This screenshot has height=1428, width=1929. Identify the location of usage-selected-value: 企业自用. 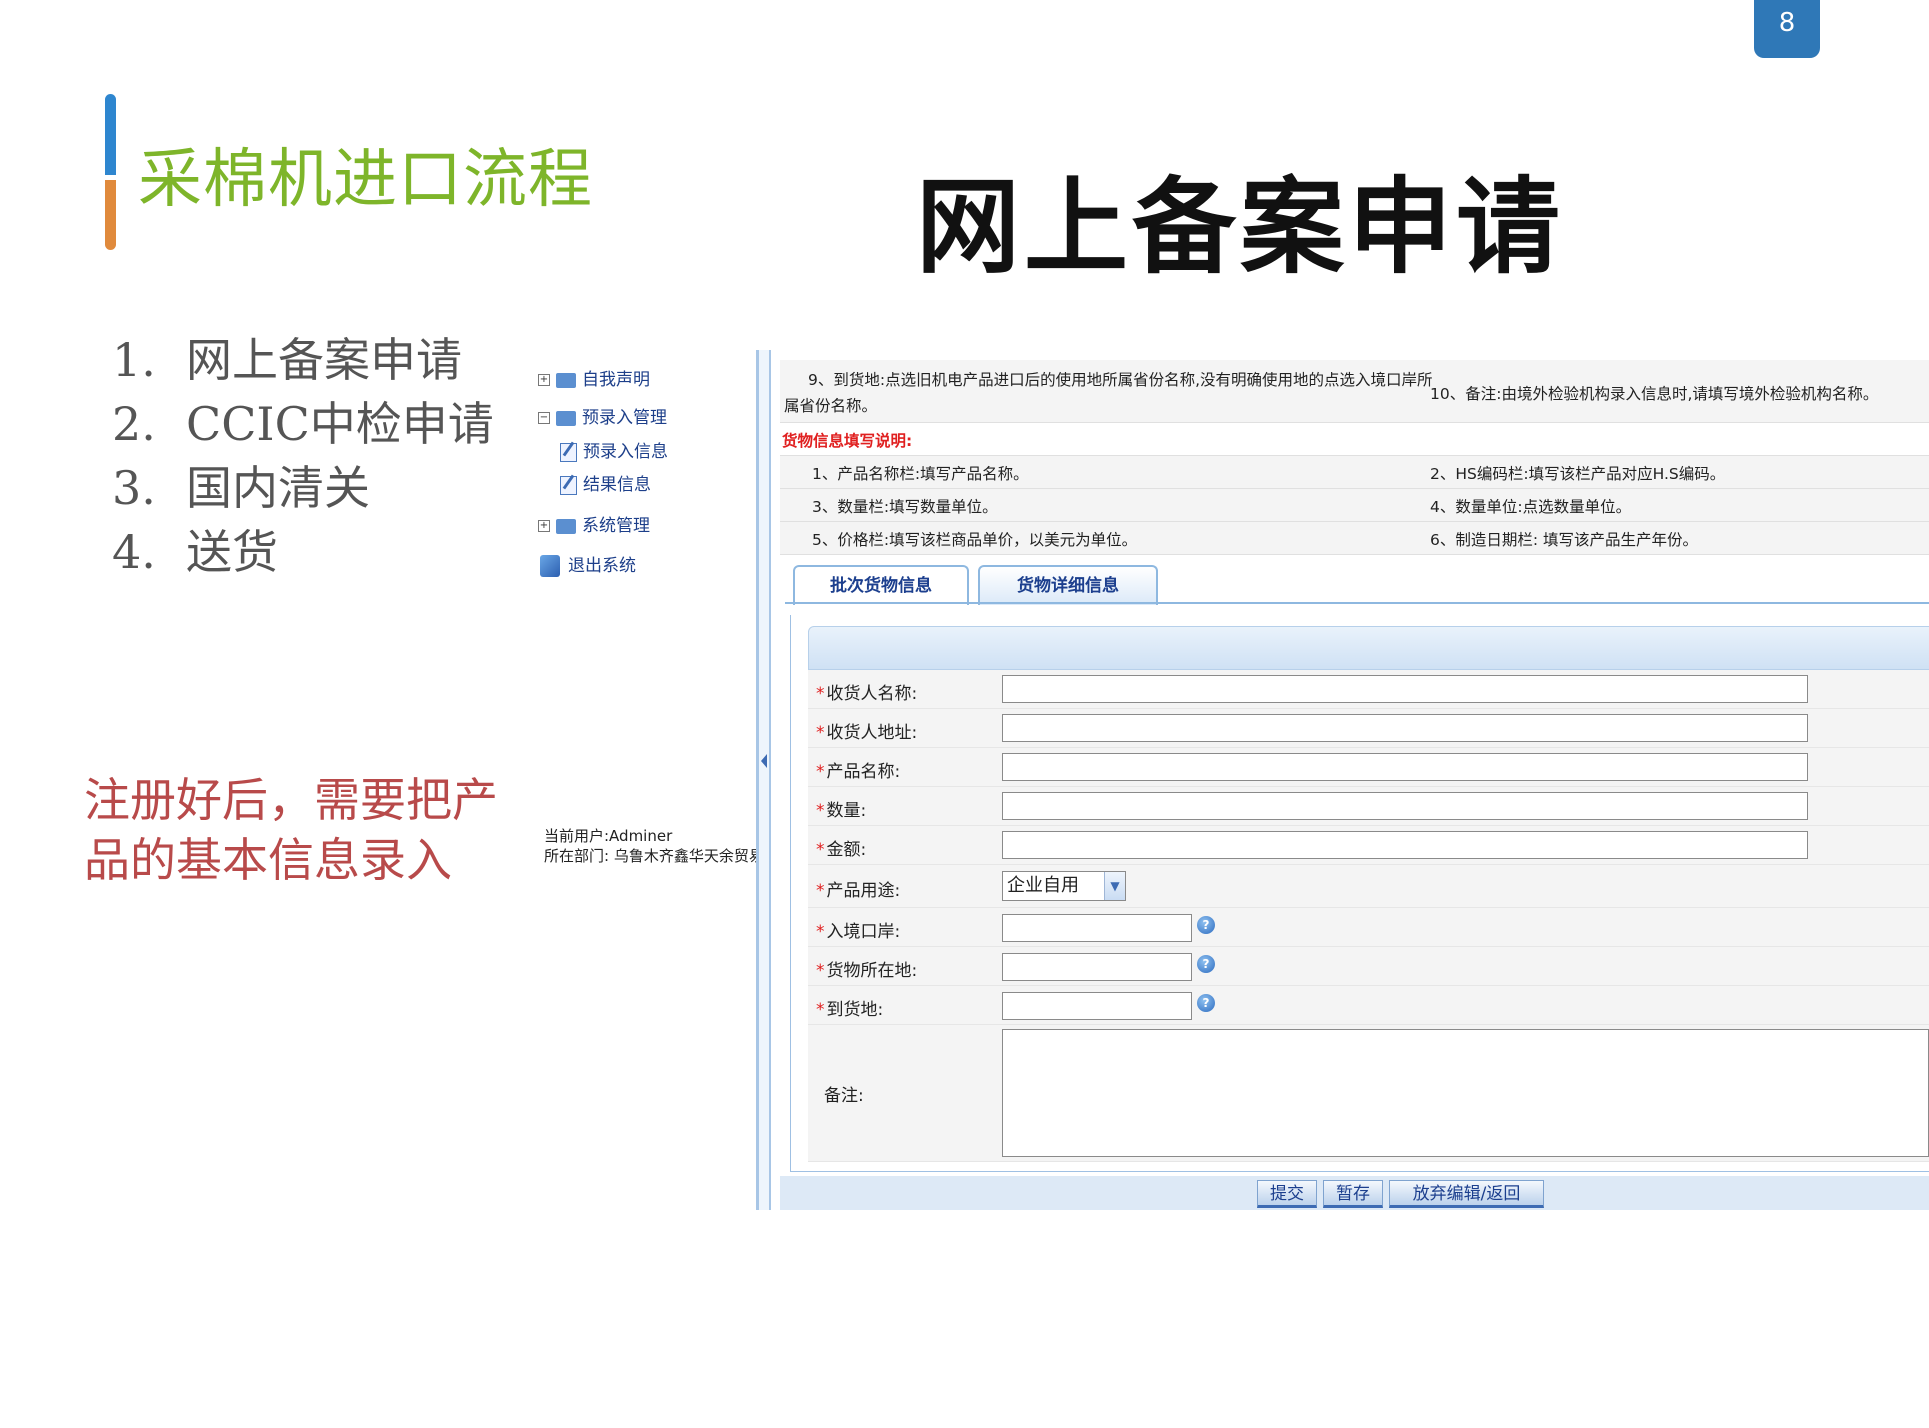
(1043, 885).